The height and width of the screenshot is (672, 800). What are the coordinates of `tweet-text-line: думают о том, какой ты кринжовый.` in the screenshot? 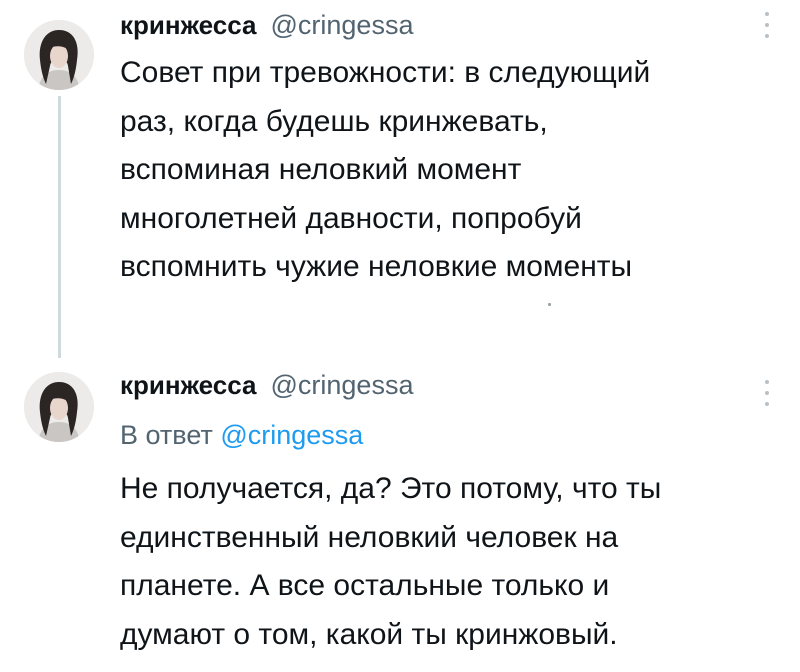 It's located at (369, 634).